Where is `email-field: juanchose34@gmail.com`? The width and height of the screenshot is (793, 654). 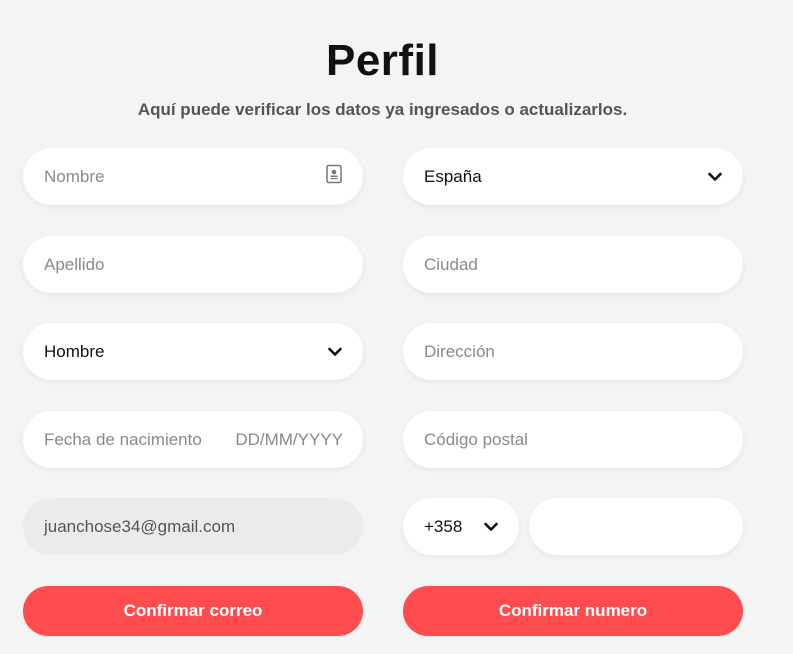
email-field: juanchose34@gmail.com is located at coordinates (193, 526).